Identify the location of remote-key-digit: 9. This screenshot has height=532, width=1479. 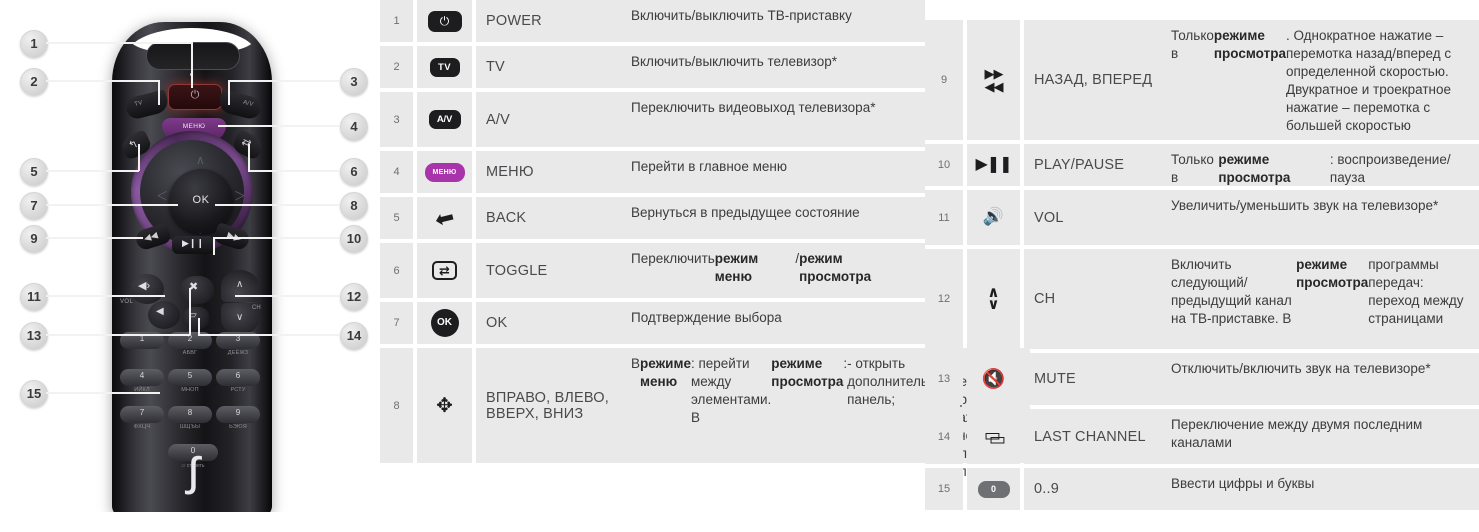
(238, 412).